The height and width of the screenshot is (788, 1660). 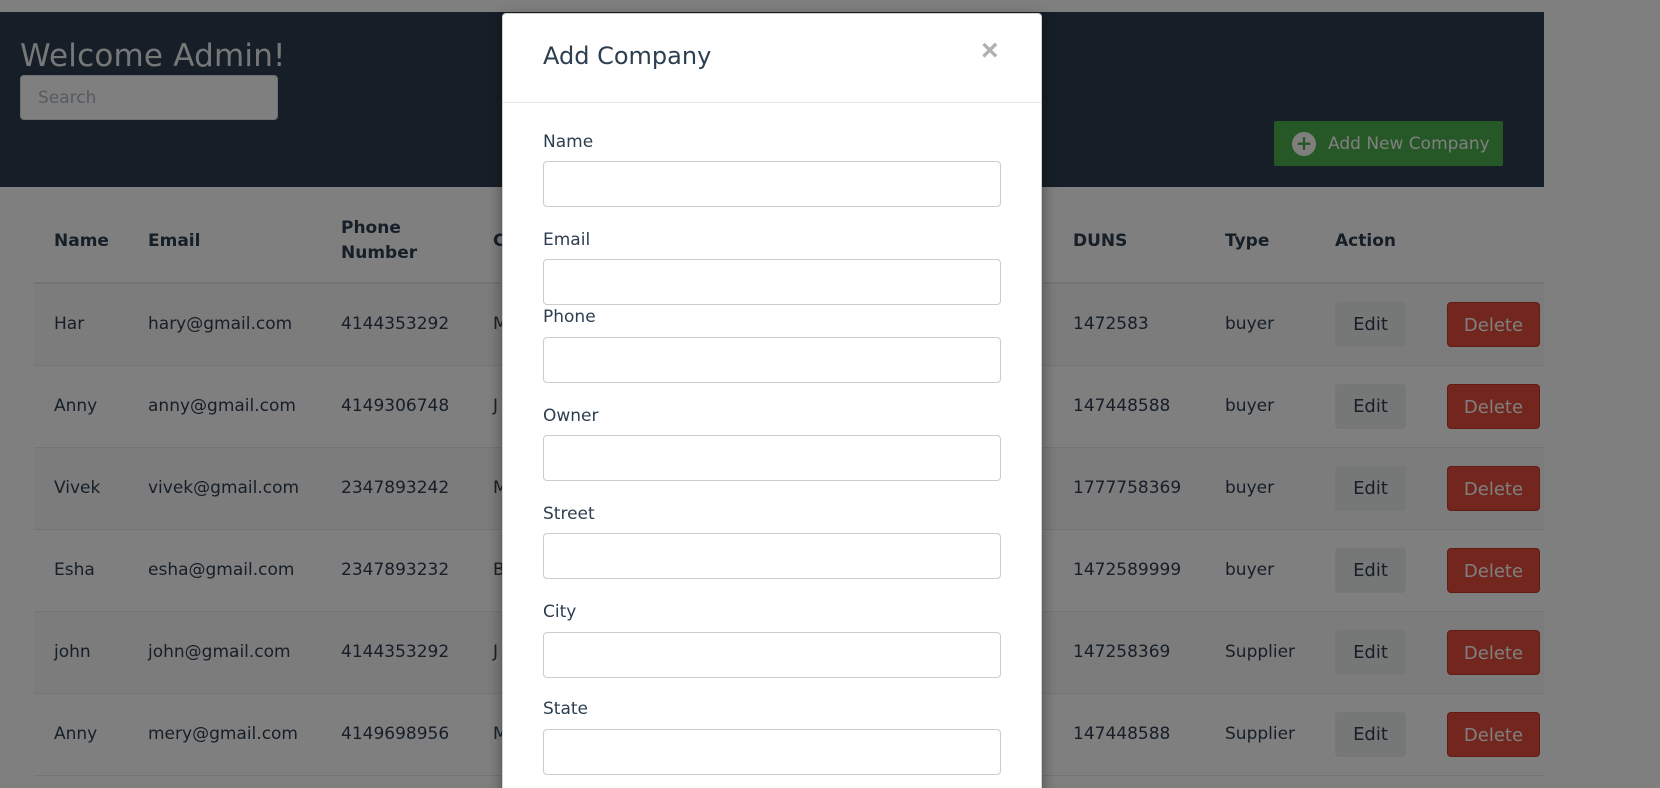 I want to click on phone-field, so click(x=772, y=360).